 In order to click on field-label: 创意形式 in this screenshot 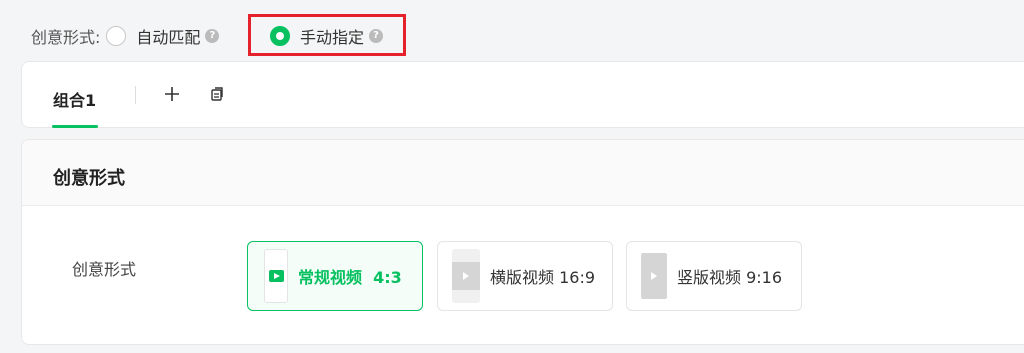, I will do `click(104, 269)`.